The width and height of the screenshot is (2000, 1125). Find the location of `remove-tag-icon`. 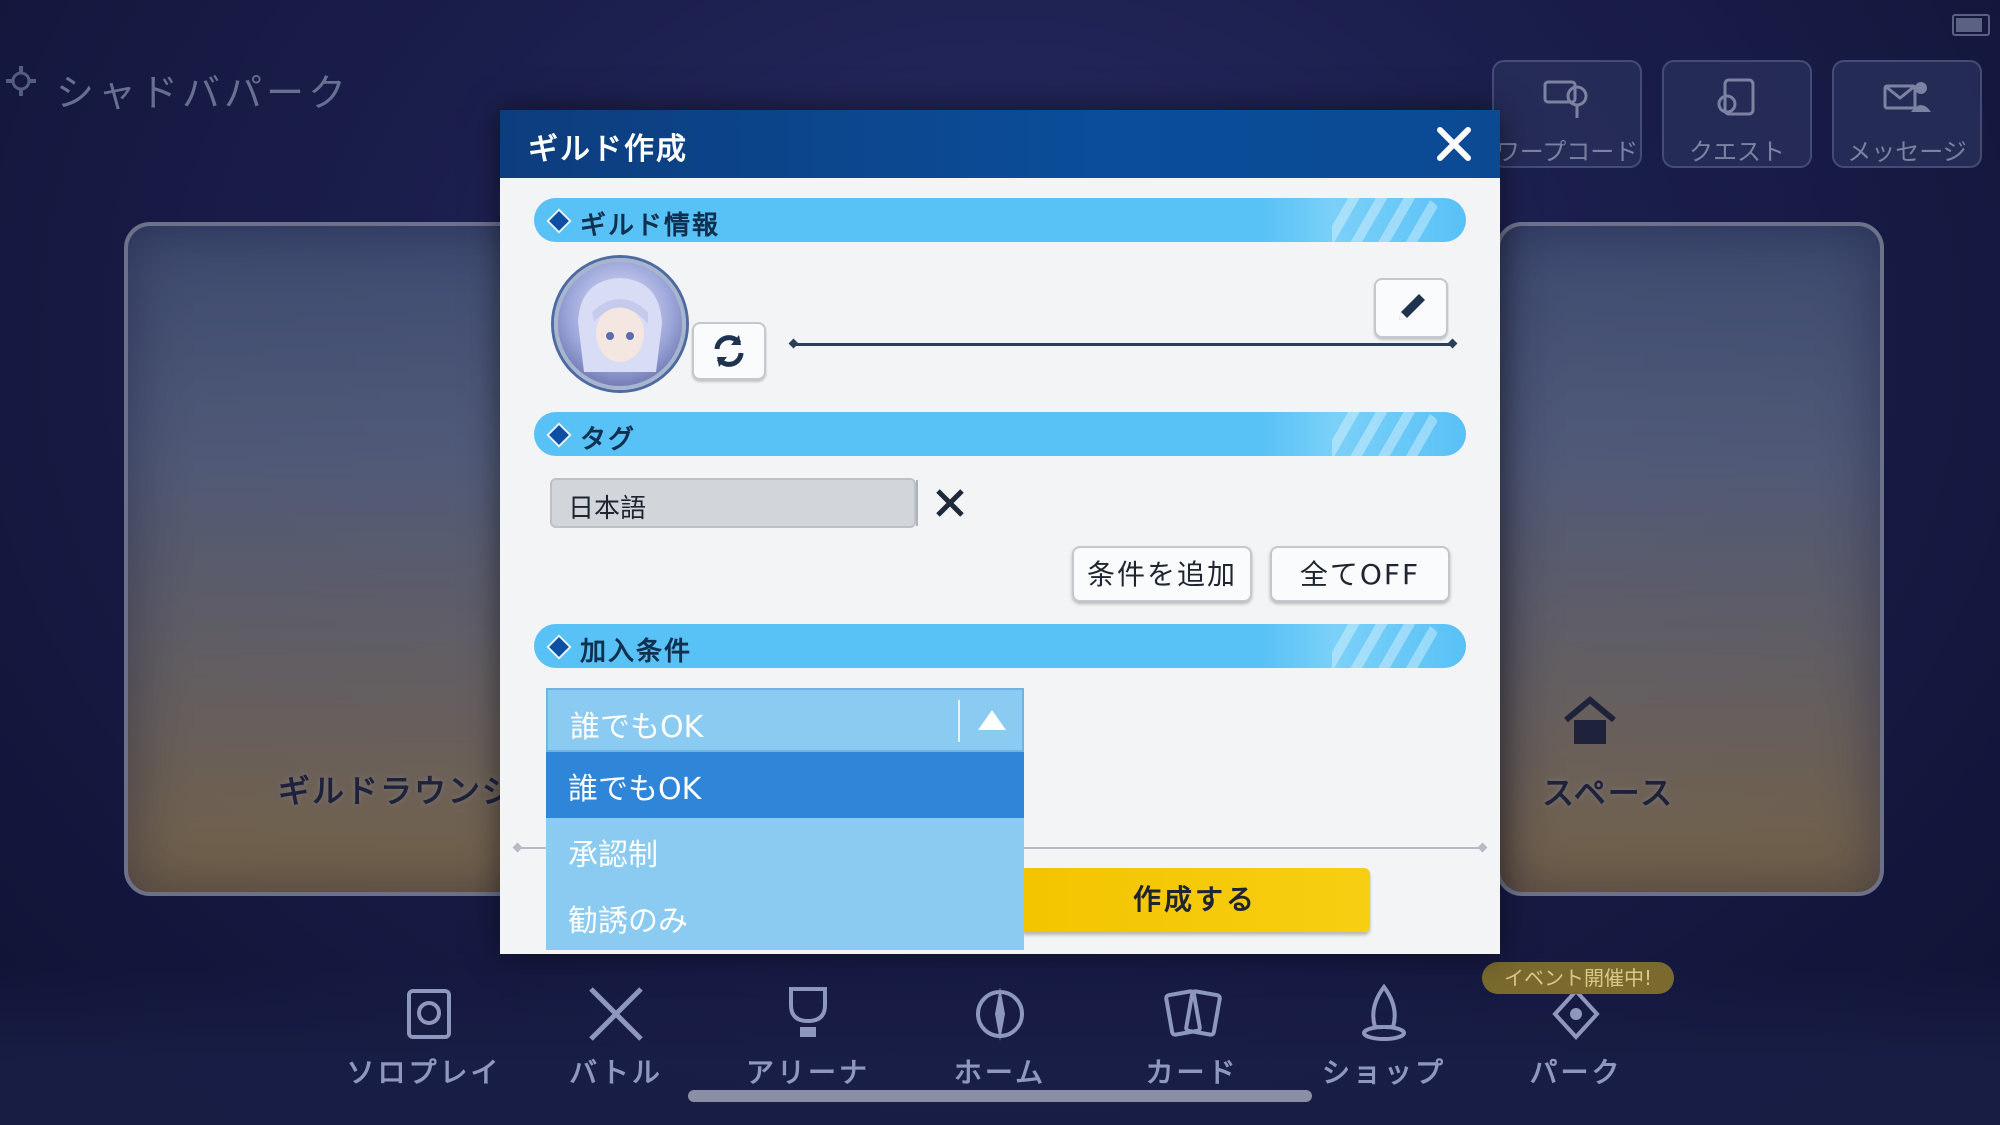

remove-tag-icon is located at coordinates (950, 503).